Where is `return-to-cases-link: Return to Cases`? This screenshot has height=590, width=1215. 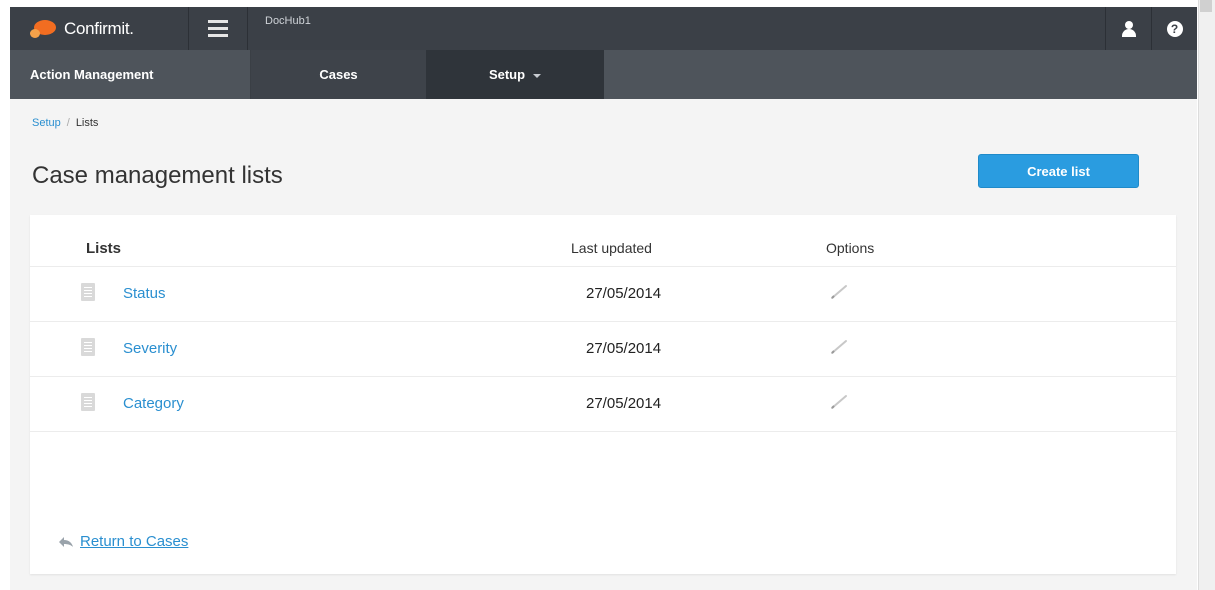 return-to-cases-link: Return to Cases is located at coordinates (123, 541).